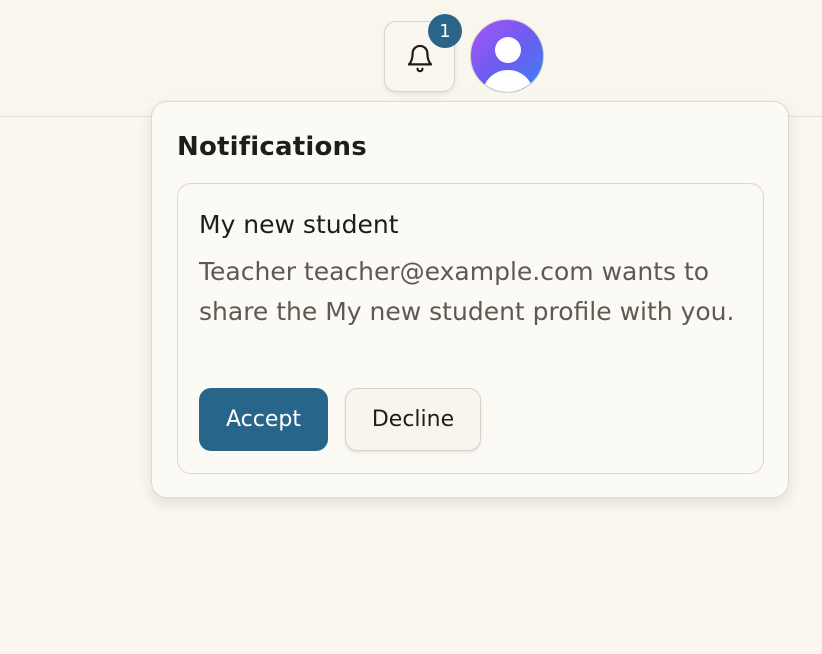 This screenshot has width=822, height=654. Describe the element at coordinates (445, 31) in the screenshot. I see `notification-count-badge: 1` at that location.